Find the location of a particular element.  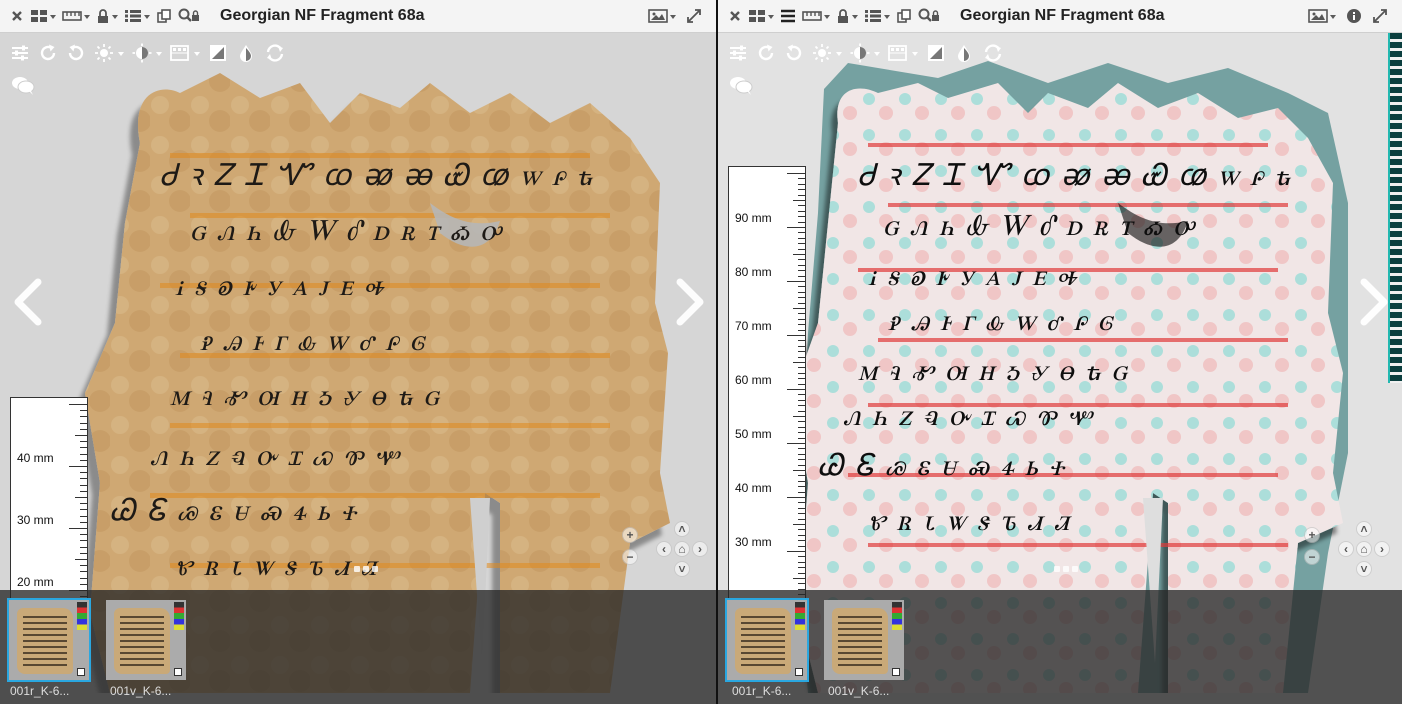

previous-page-arrow is located at coordinates (28, 304).